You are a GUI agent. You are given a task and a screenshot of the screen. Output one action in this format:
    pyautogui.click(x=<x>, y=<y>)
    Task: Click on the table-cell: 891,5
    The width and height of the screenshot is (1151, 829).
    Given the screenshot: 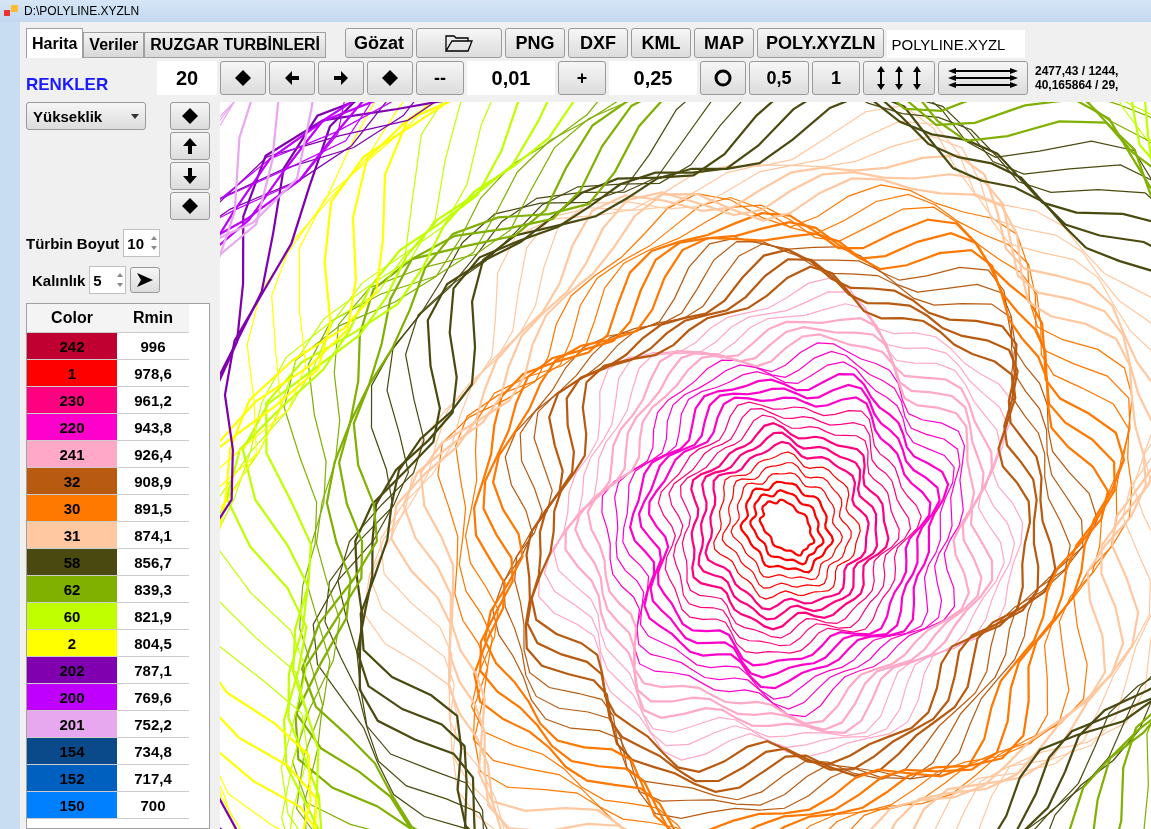 What is the action you would take?
    pyautogui.click(x=153, y=508)
    